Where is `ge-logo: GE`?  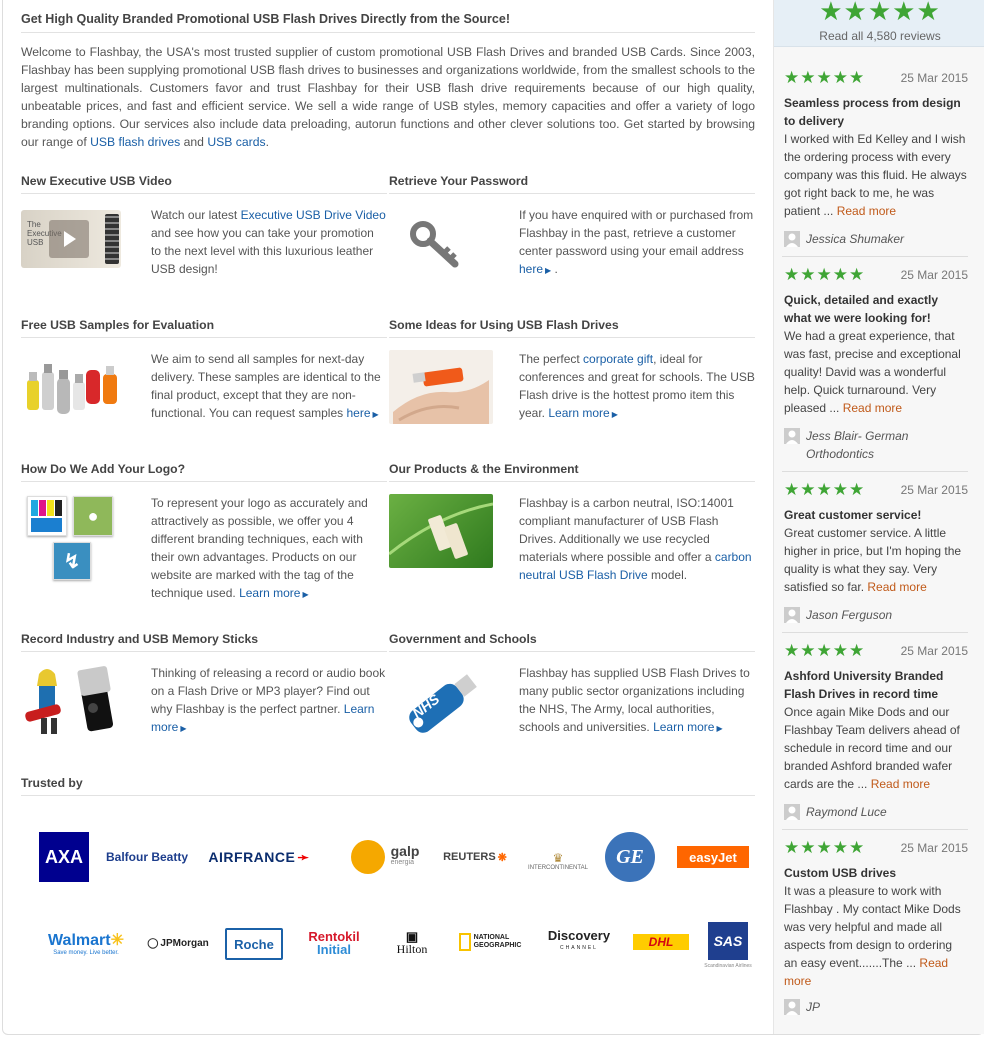
ge-logo: GE is located at coordinates (630, 857).